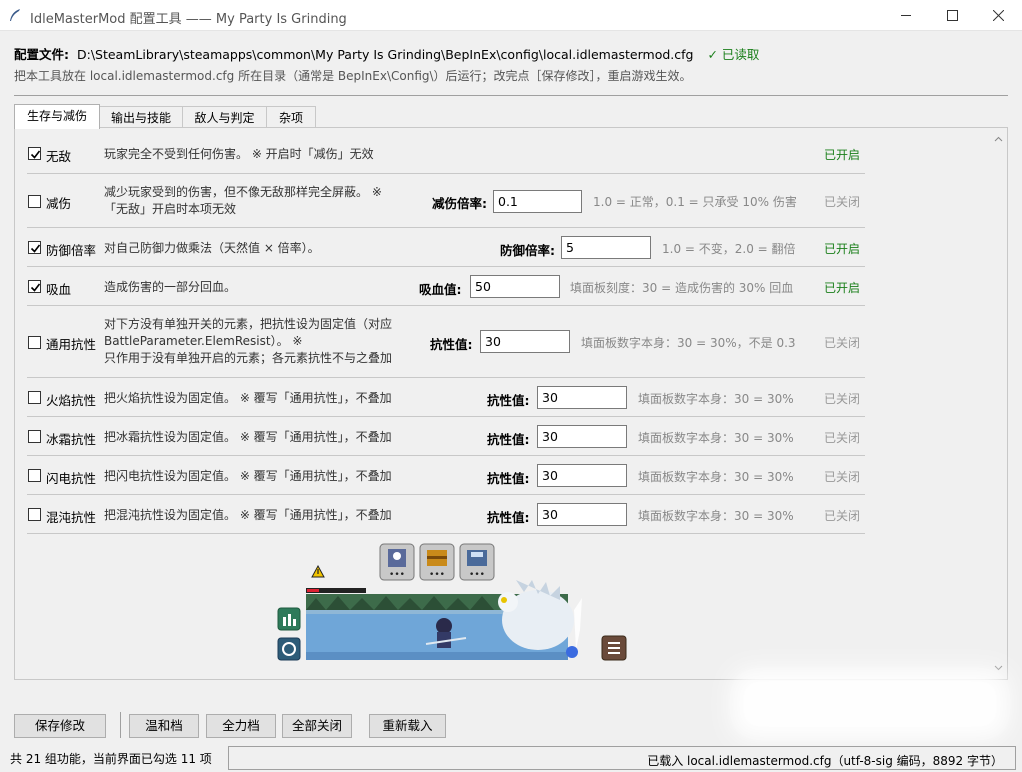 Image resolution: width=1022 pixels, height=772 pixels. What do you see at coordinates (241, 726) in the screenshot?
I see `full-preset-button: 全力档` at bounding box center [241, 726].